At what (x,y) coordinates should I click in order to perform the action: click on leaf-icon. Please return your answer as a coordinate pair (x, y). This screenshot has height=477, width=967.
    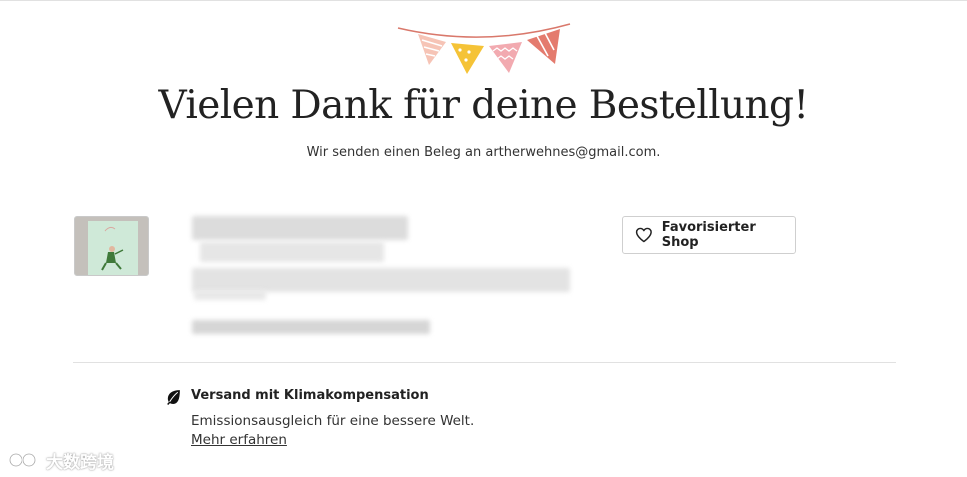
    Looking at the image, I should click on (173, 397).